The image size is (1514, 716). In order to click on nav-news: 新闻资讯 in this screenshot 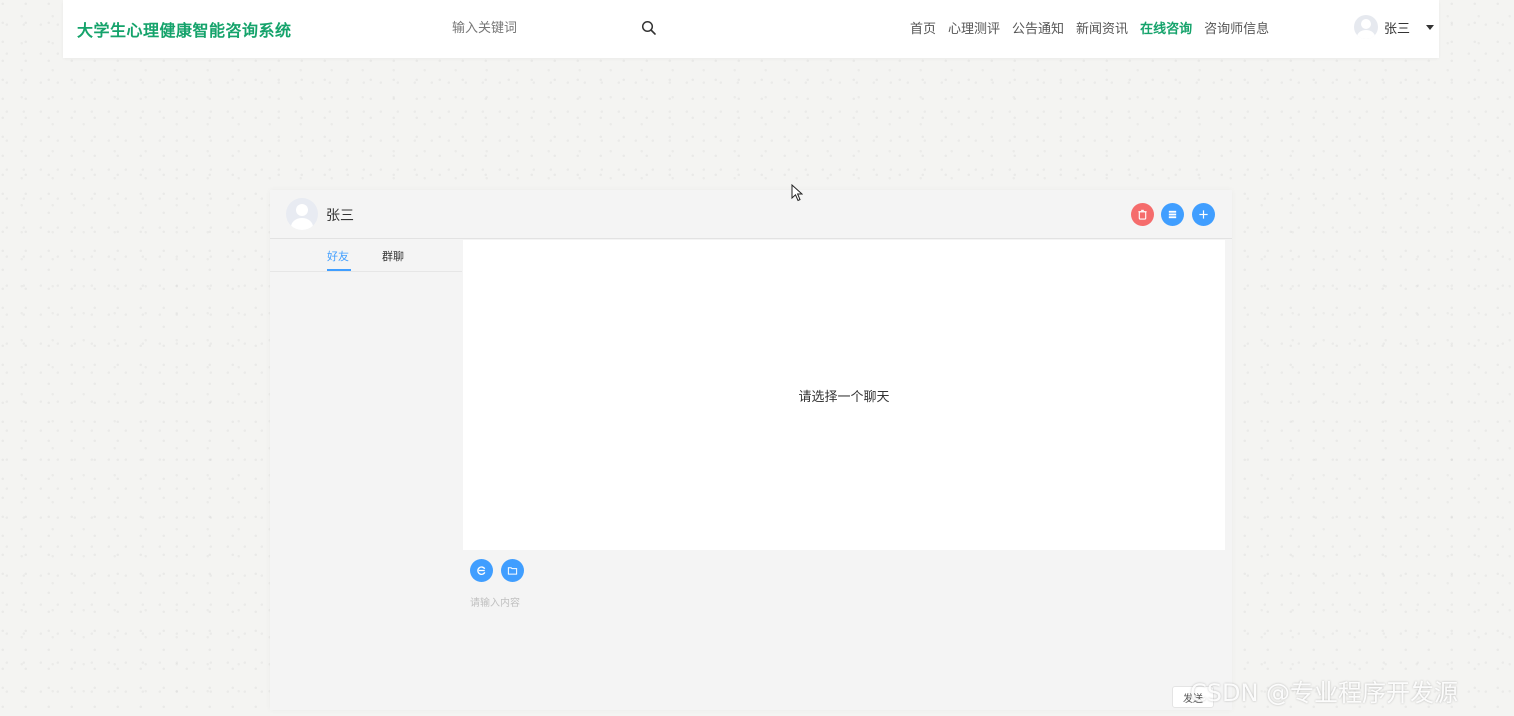, I will do `click(1102, 27)`.